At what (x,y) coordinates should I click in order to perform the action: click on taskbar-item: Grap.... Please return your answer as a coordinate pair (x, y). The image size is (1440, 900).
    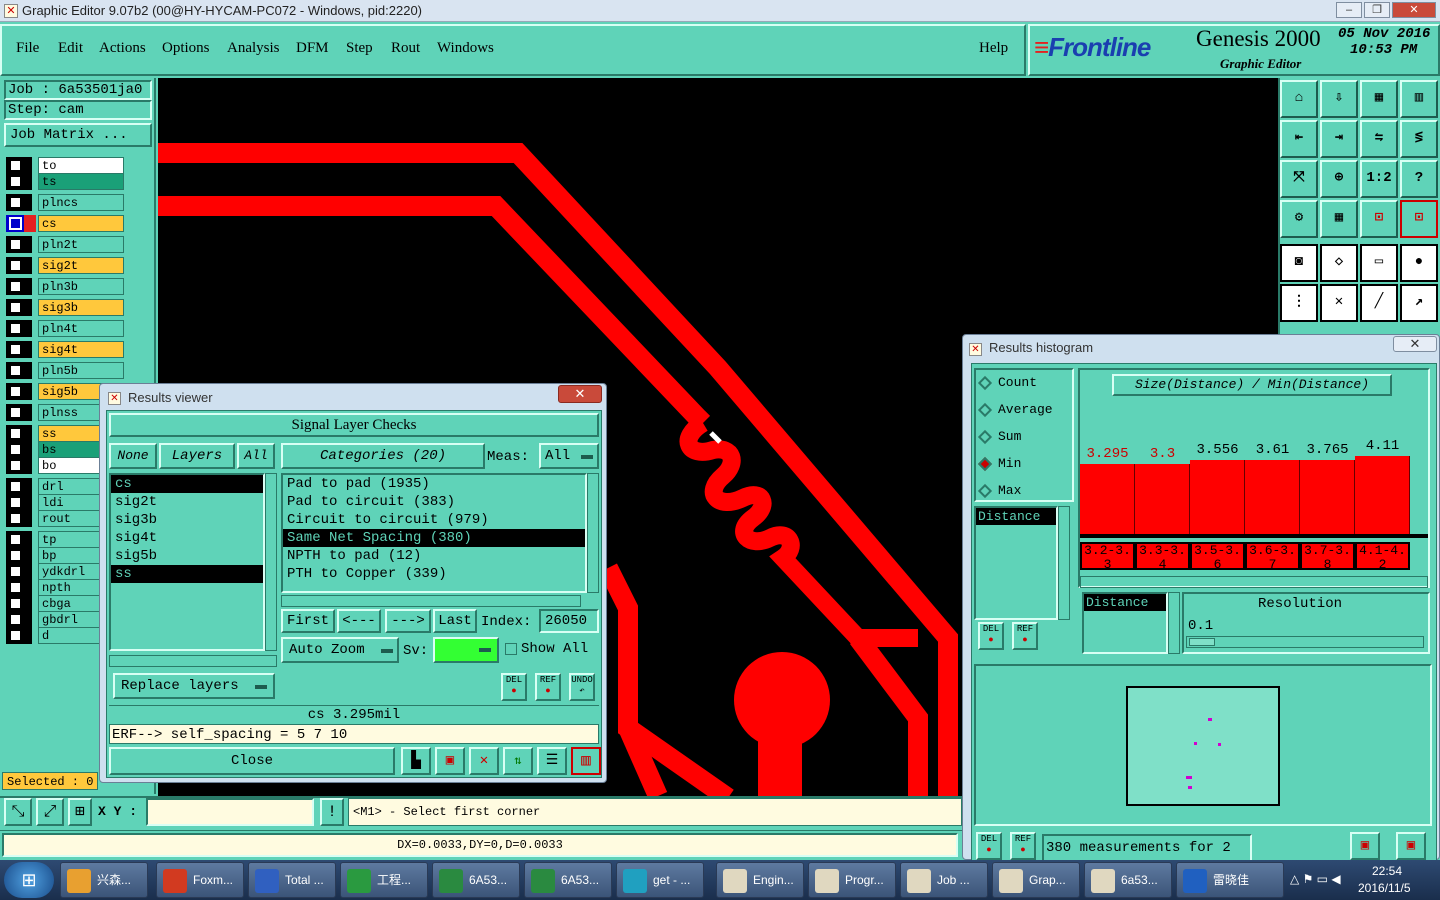
    Looking at the image, I should click on (1036, 880).